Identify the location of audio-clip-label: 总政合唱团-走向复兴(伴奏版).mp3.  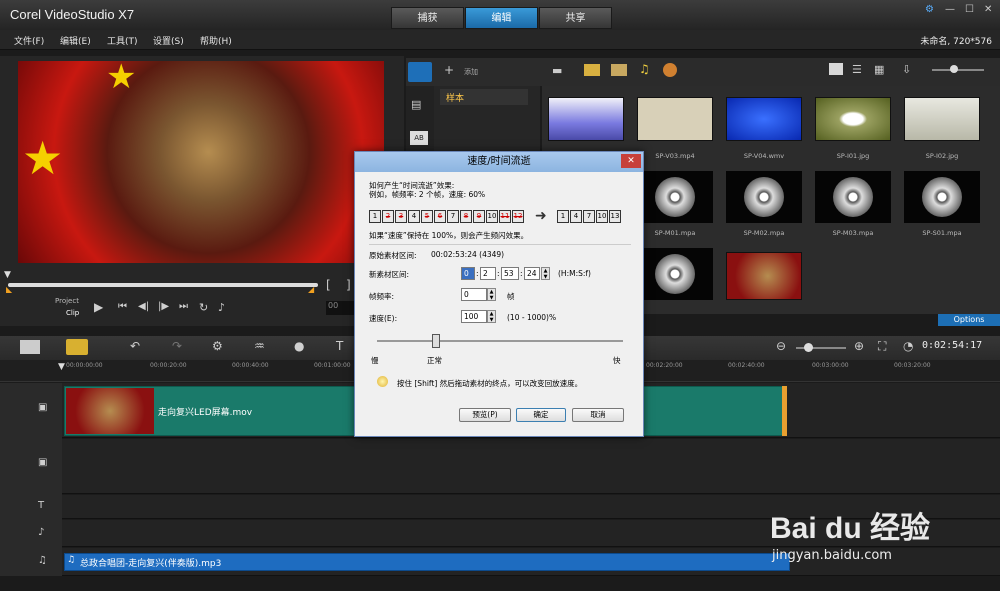
(151, 564).